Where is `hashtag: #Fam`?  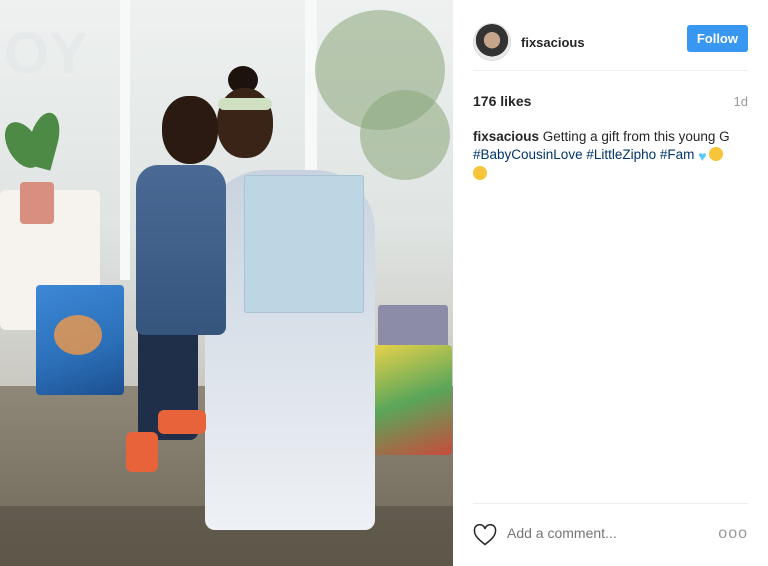 hashtag: #Fam is located at coordinates (677, 154).